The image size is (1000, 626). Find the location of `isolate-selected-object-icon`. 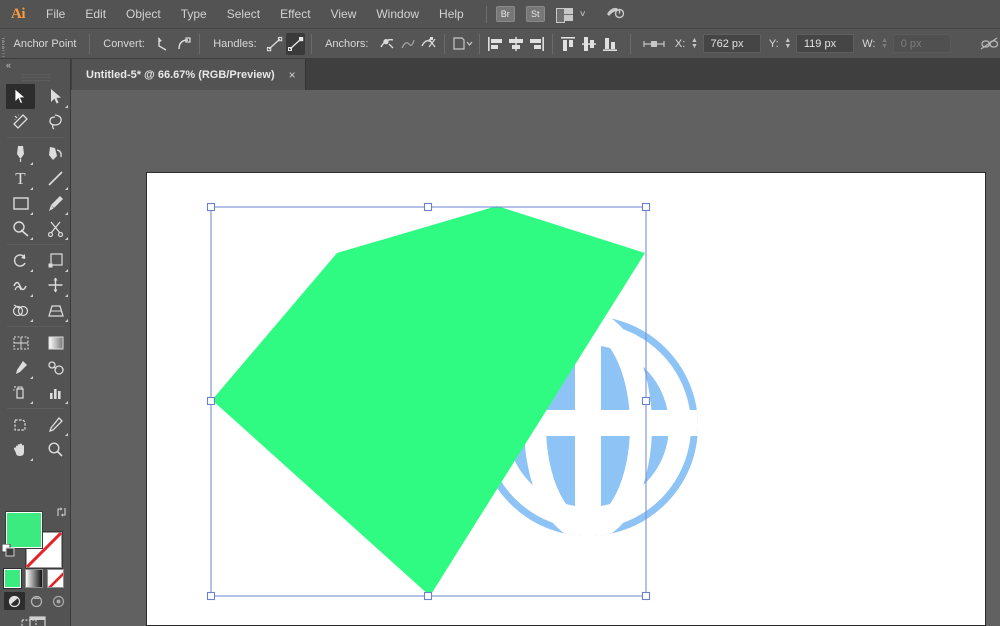

isolate-selected-object-icon is located at coordinates (462, 44).